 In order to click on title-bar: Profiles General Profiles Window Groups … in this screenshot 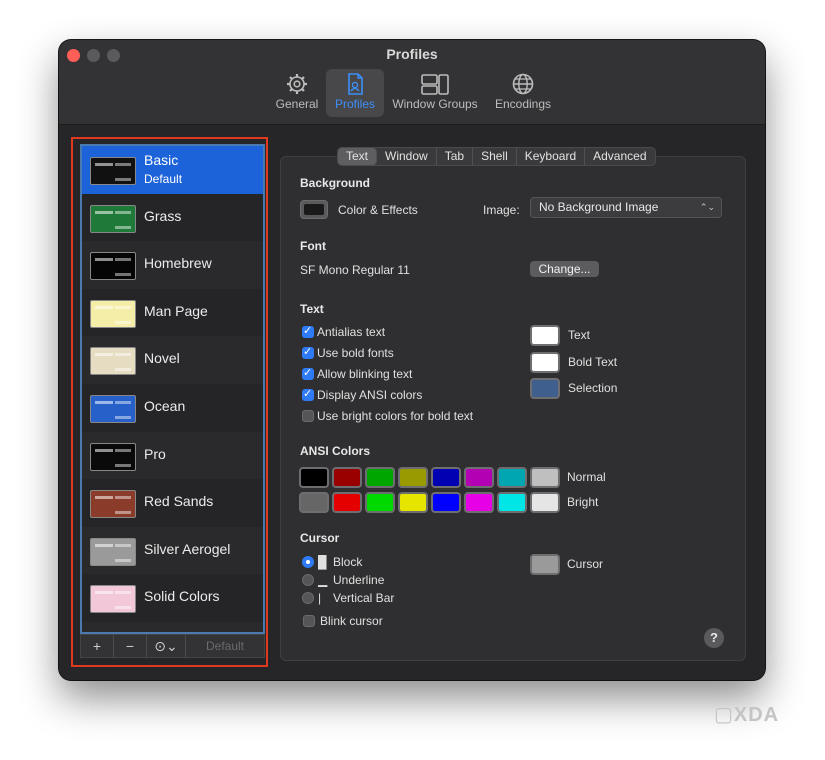, I will do `click(412, 82)`.